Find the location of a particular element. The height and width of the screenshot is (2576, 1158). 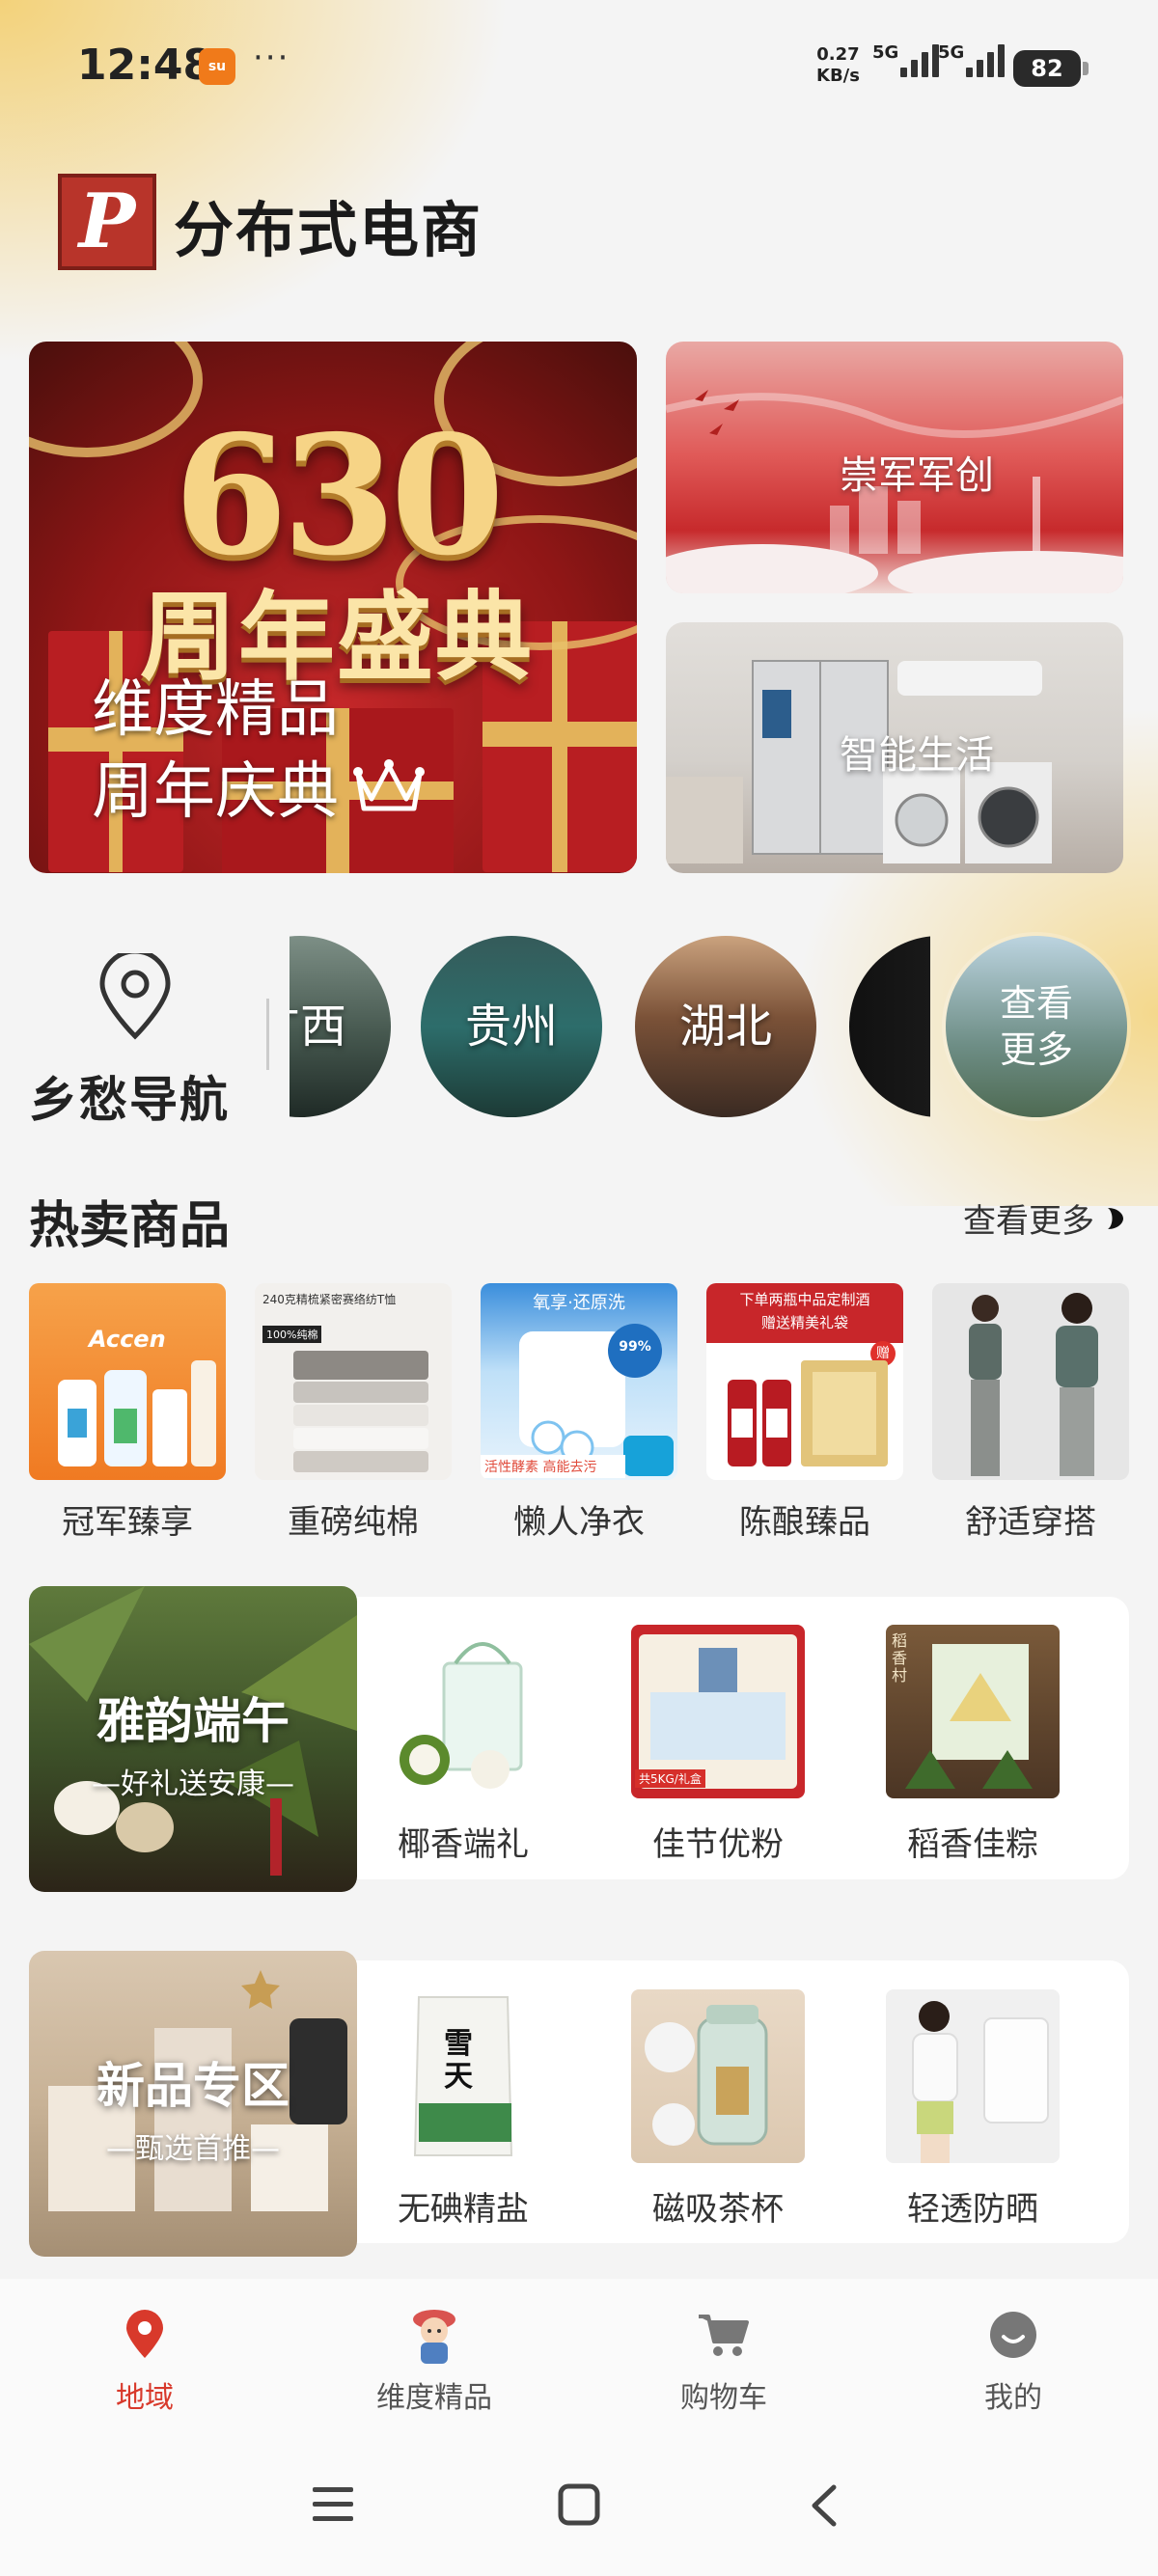

tab-mine: 我的 is located at coordinates (1013, 2361).